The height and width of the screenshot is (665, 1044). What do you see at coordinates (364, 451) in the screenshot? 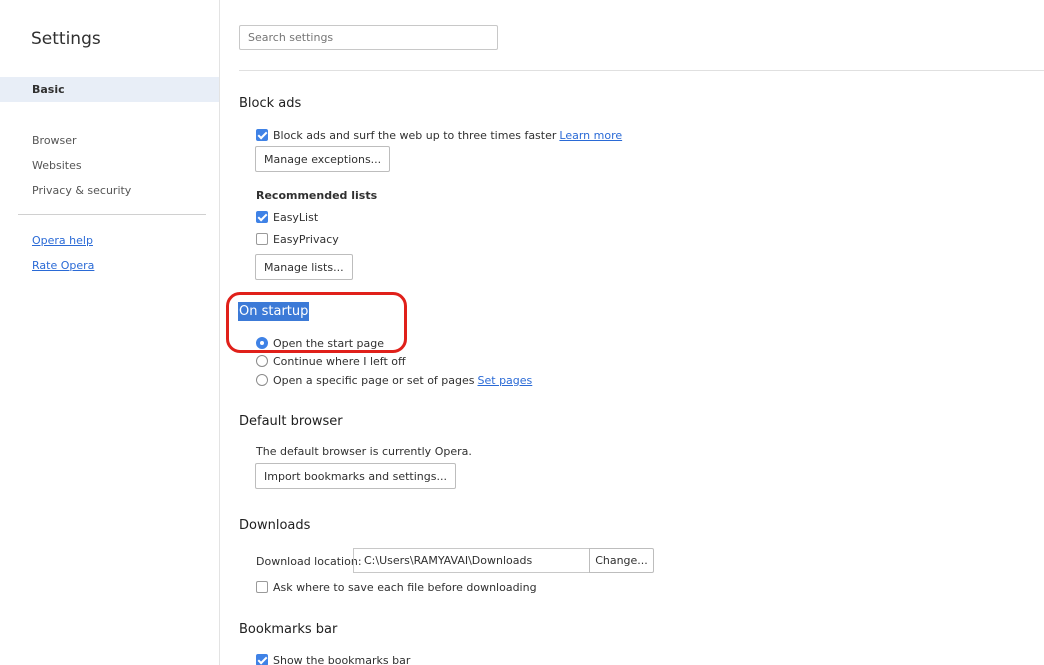
I see `default-browser-status: The default browser is currently Opera.` at bounding box center [364, 451].